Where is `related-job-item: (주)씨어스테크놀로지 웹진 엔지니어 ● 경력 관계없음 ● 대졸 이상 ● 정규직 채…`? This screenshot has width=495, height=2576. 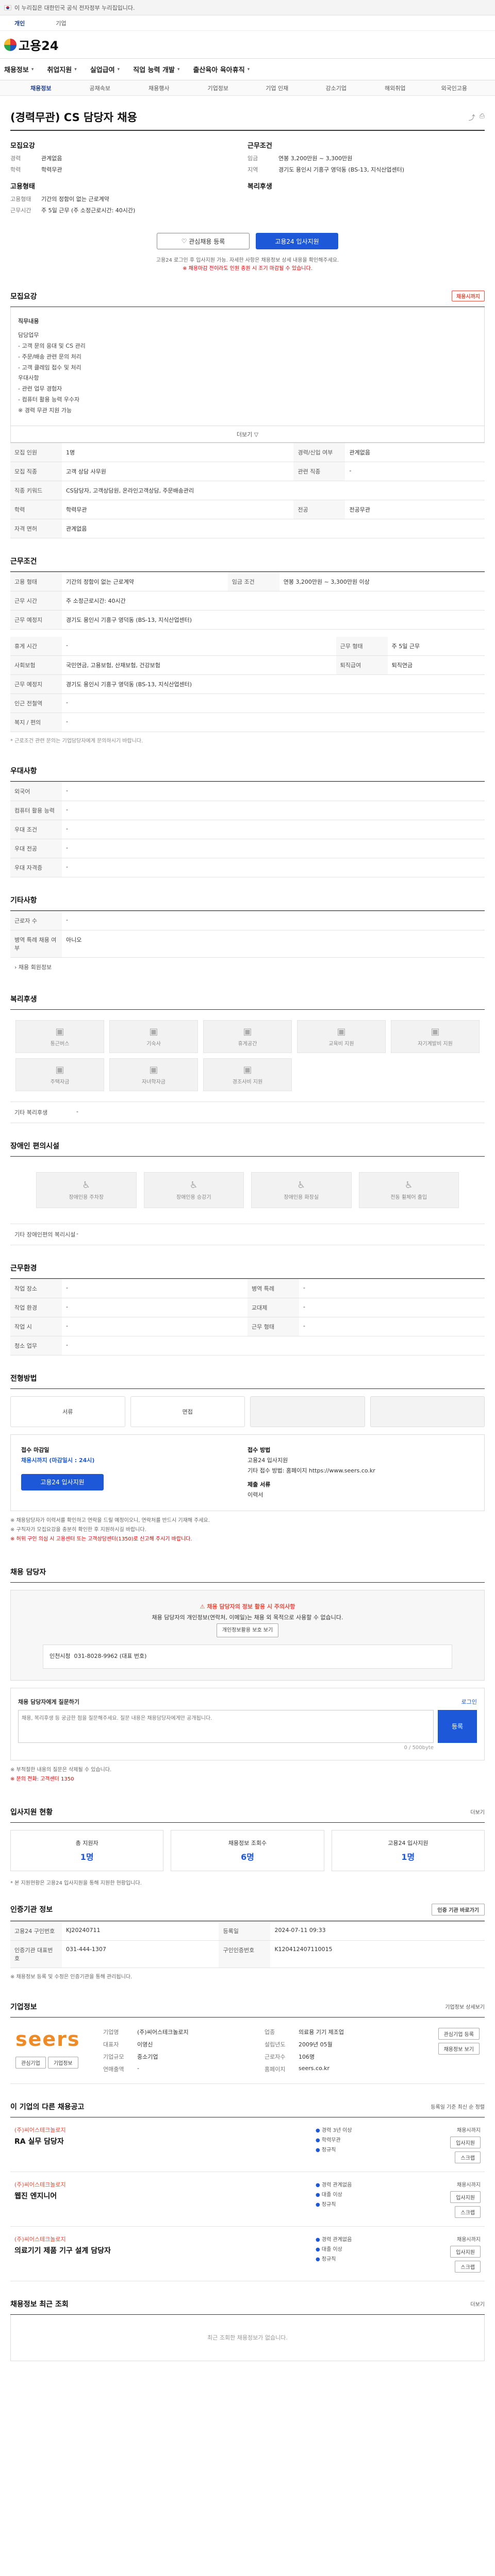 related-job-item: (주)씨어스테크놀로지 웹진 엔지니어 ● 경력 관계없음 ● 대졸 이상 ● 정규직 채… is located at coordinates (247, 2199).